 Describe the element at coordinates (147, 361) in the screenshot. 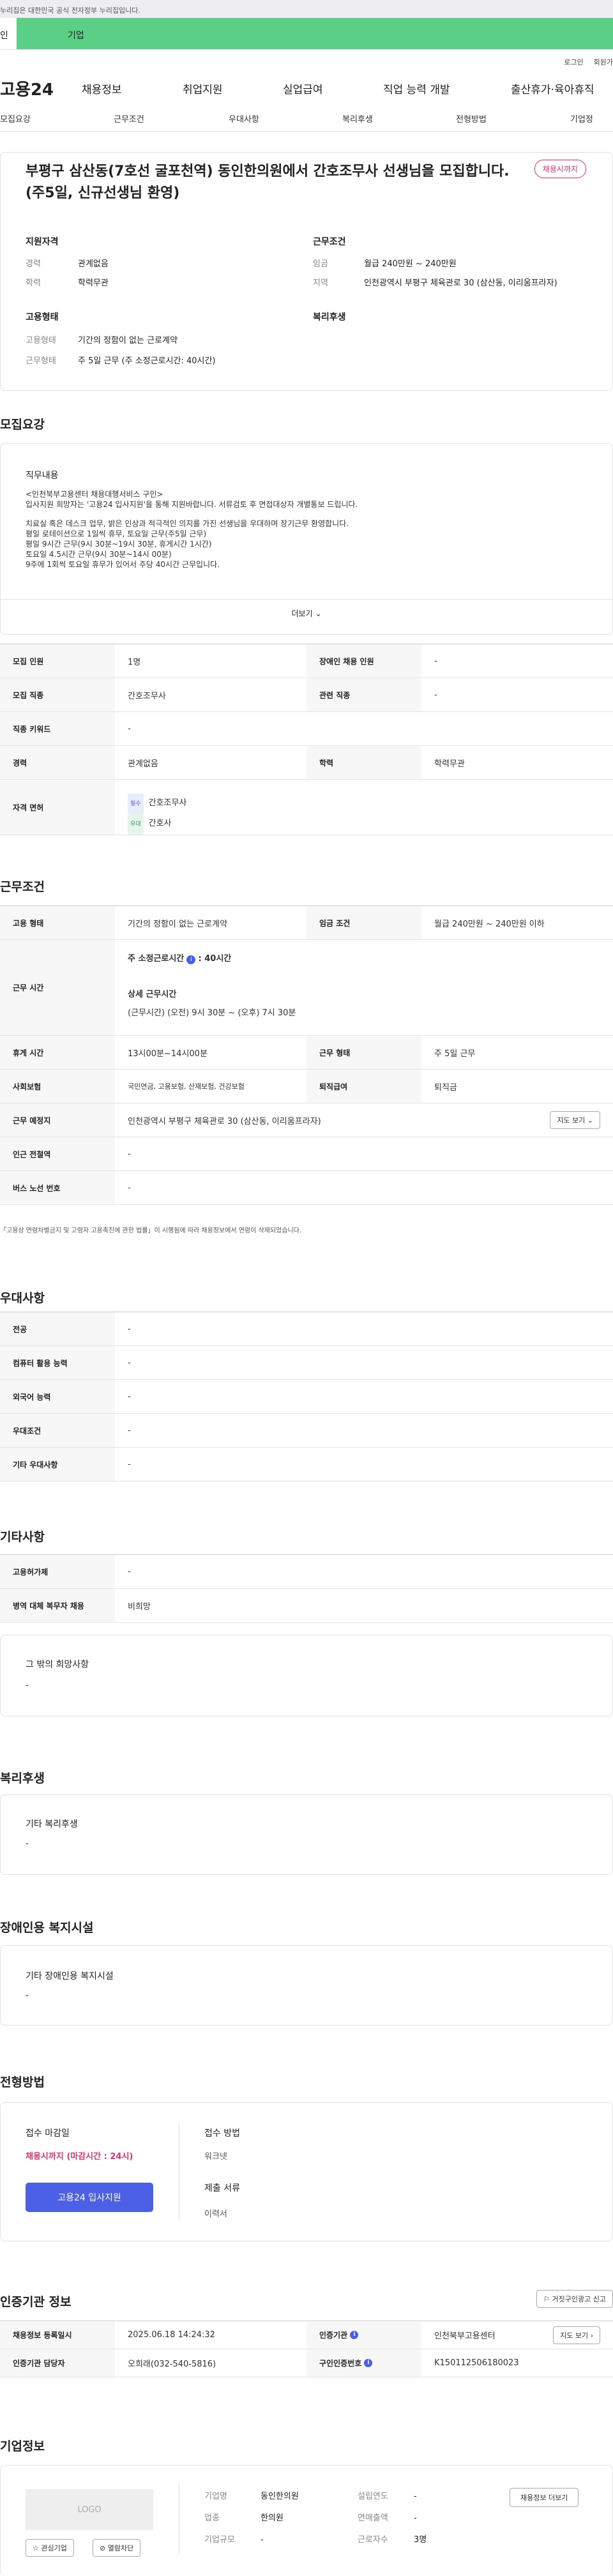

I see `wtype-value: 주 5일 근무 (주 소정근로시간: 40시간)` at that location.